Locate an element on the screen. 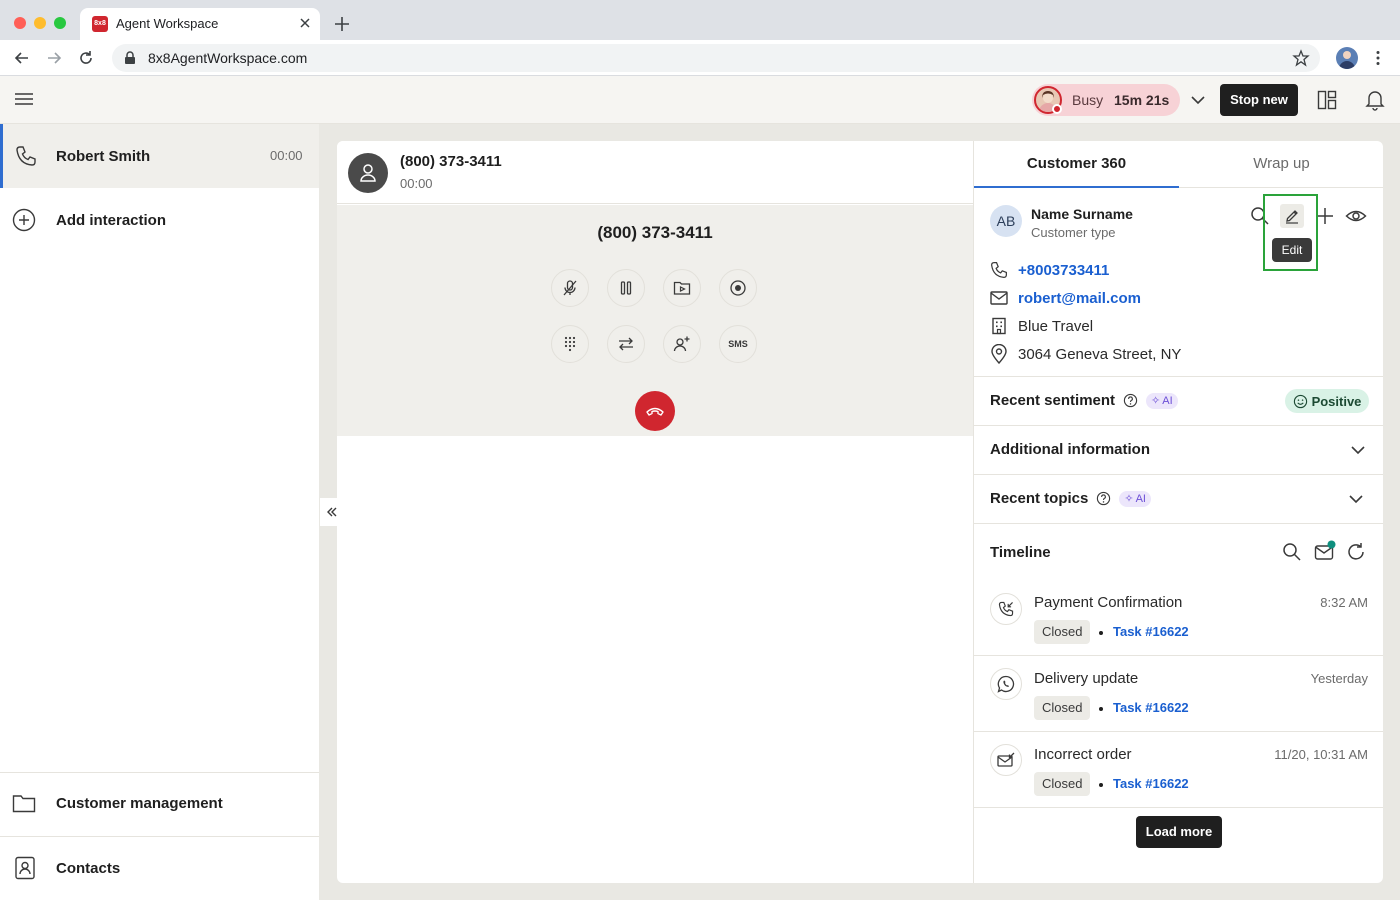 The width and height of the screenshot is (1400, 900). customer-type: Customer type is located at coordinates (1073, 232).